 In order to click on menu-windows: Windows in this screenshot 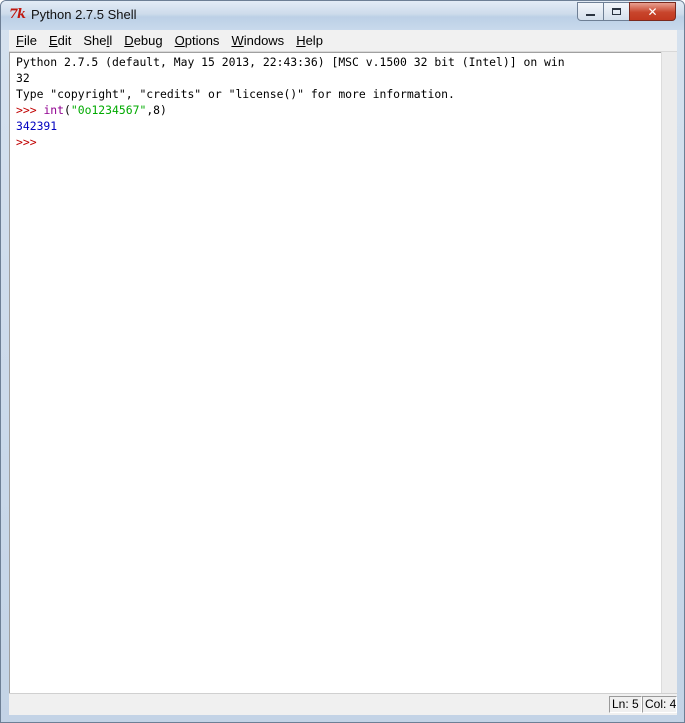, I will do `click(256, 41)`.